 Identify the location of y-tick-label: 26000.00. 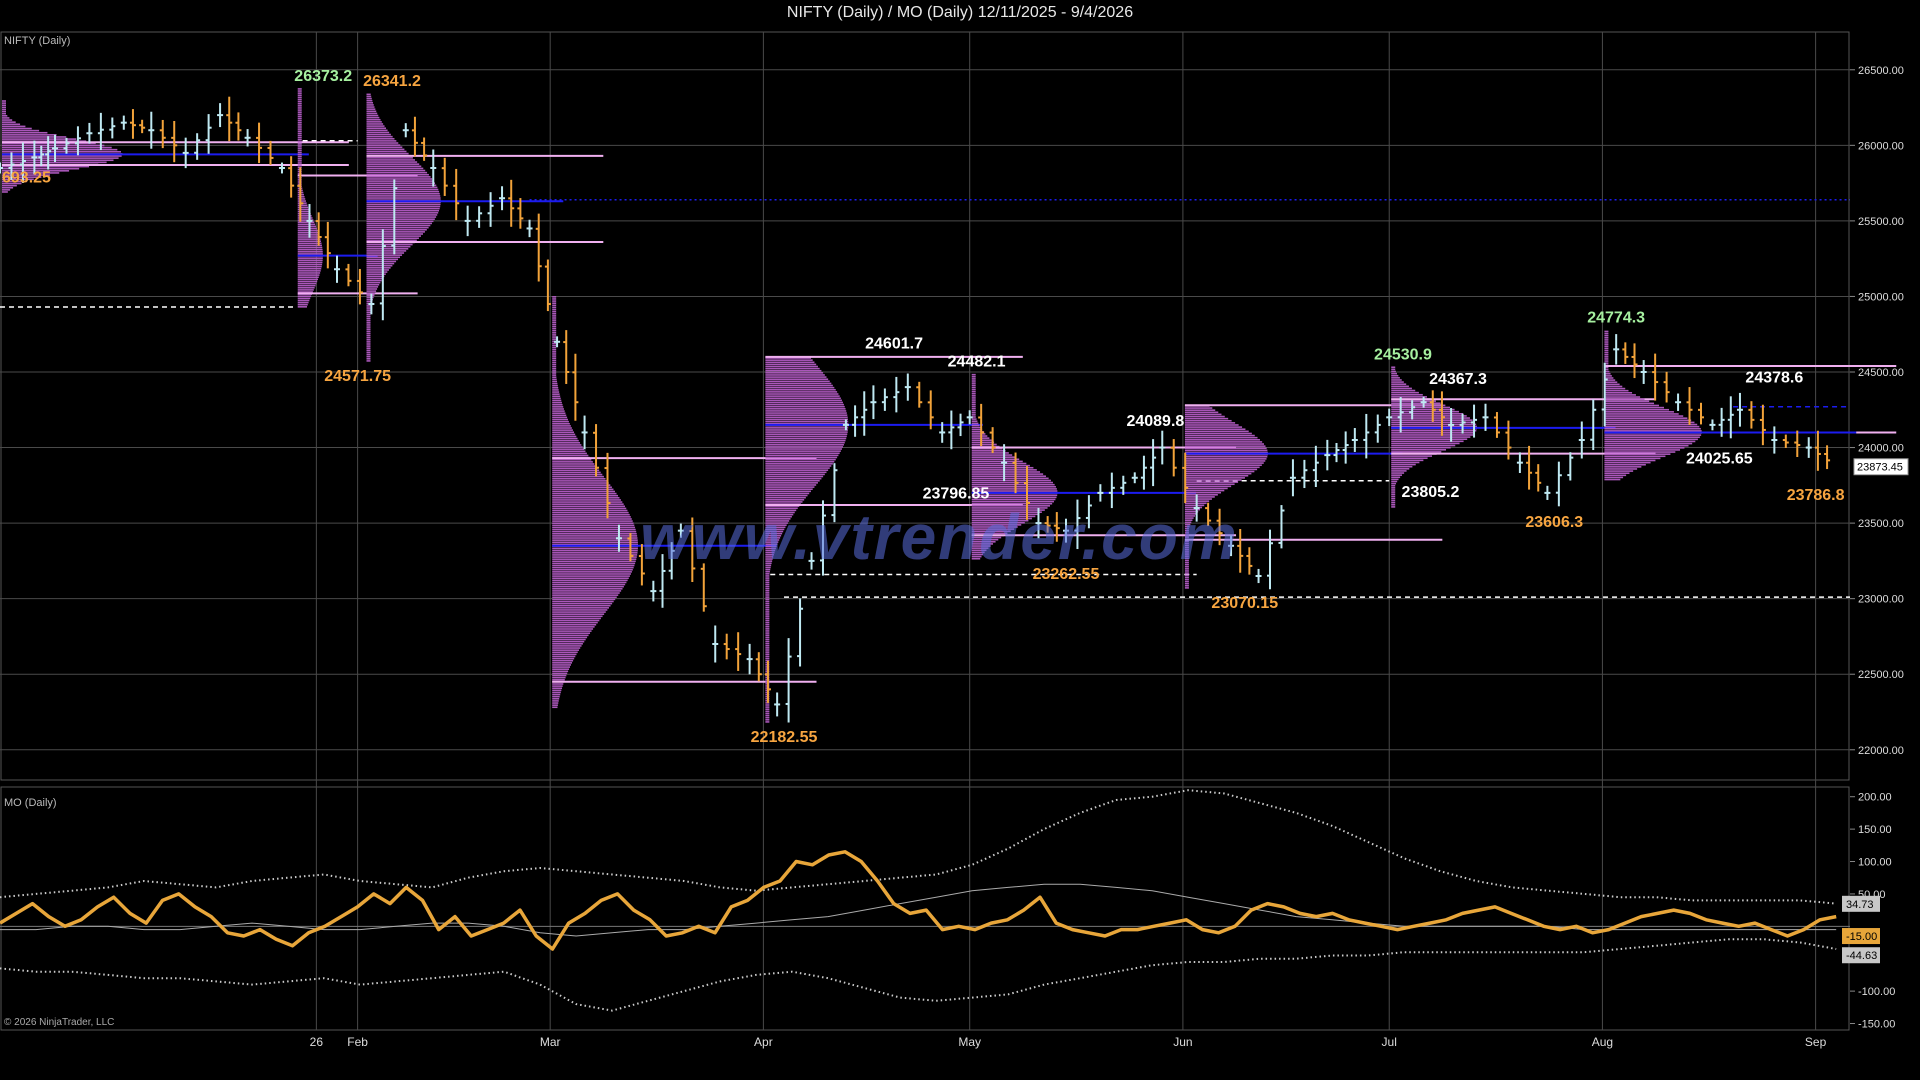
(1881, 146).